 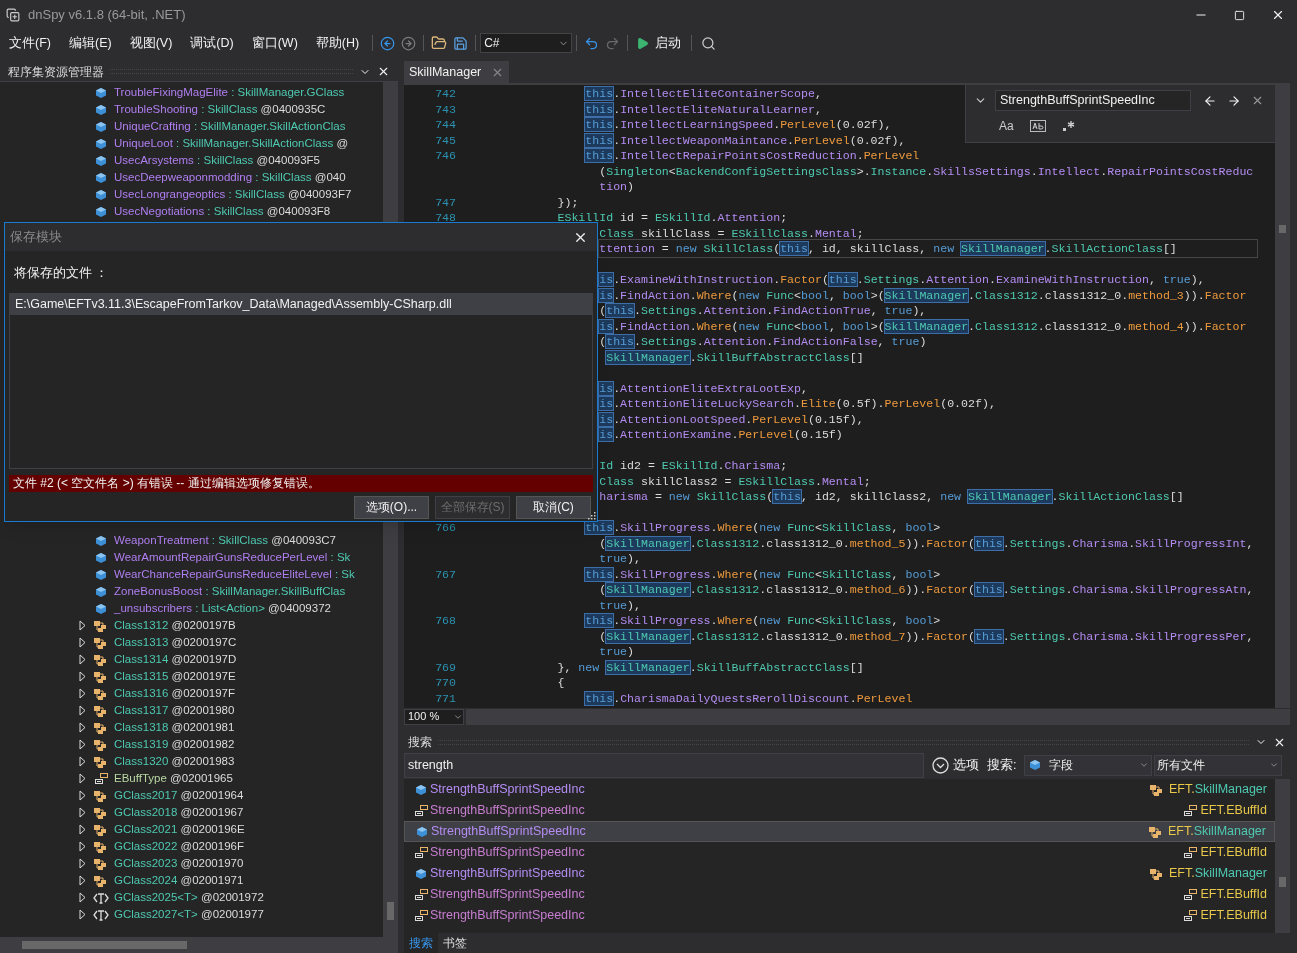 What do you see at coordinates (1088, 765) in the screenshot?
I see `search-type-dropdown: 字段` at bounding box center [1088, 765].